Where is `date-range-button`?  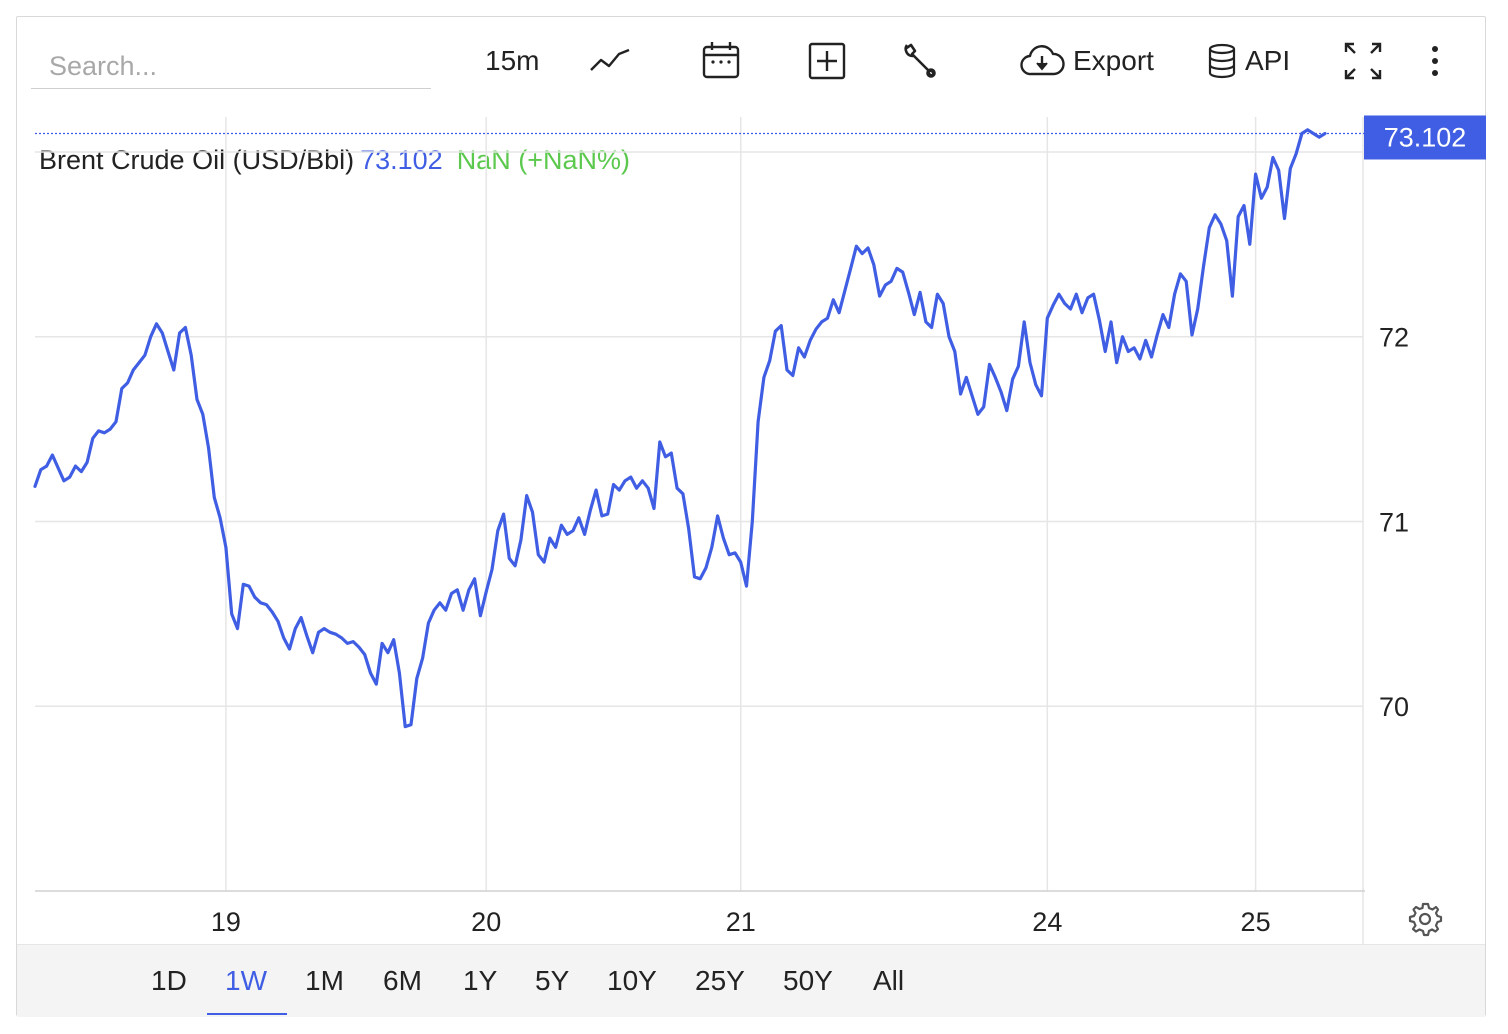 date-range-button is located at coordinates (721, 61).